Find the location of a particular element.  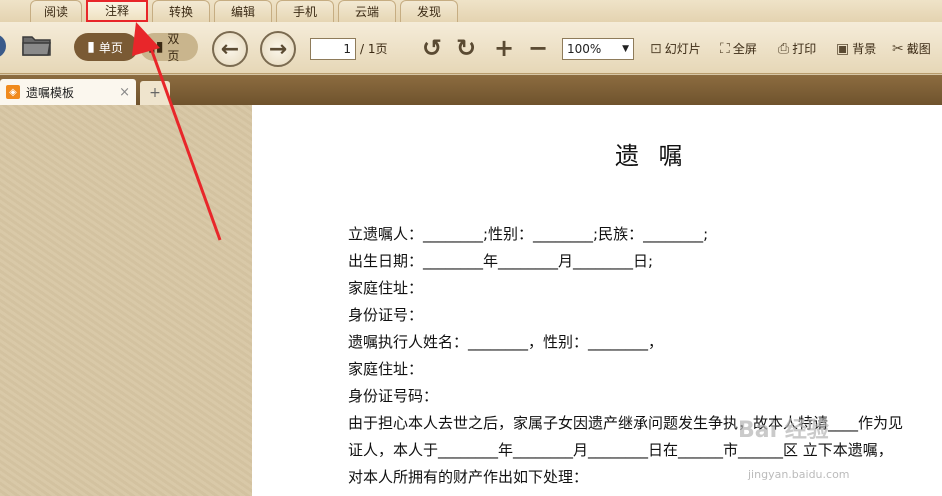

background-button: ▣ 背景 is located at coordinates (856, 48).